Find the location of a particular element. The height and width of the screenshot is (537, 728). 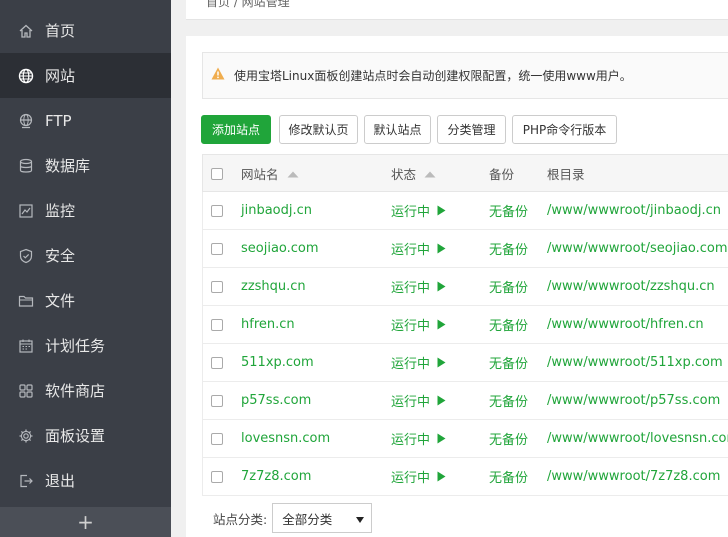

table-row: zzshqu.cn 运行中 无备份/www/wwwroot/zzshqu.cn is located at coordinates (465, 287).